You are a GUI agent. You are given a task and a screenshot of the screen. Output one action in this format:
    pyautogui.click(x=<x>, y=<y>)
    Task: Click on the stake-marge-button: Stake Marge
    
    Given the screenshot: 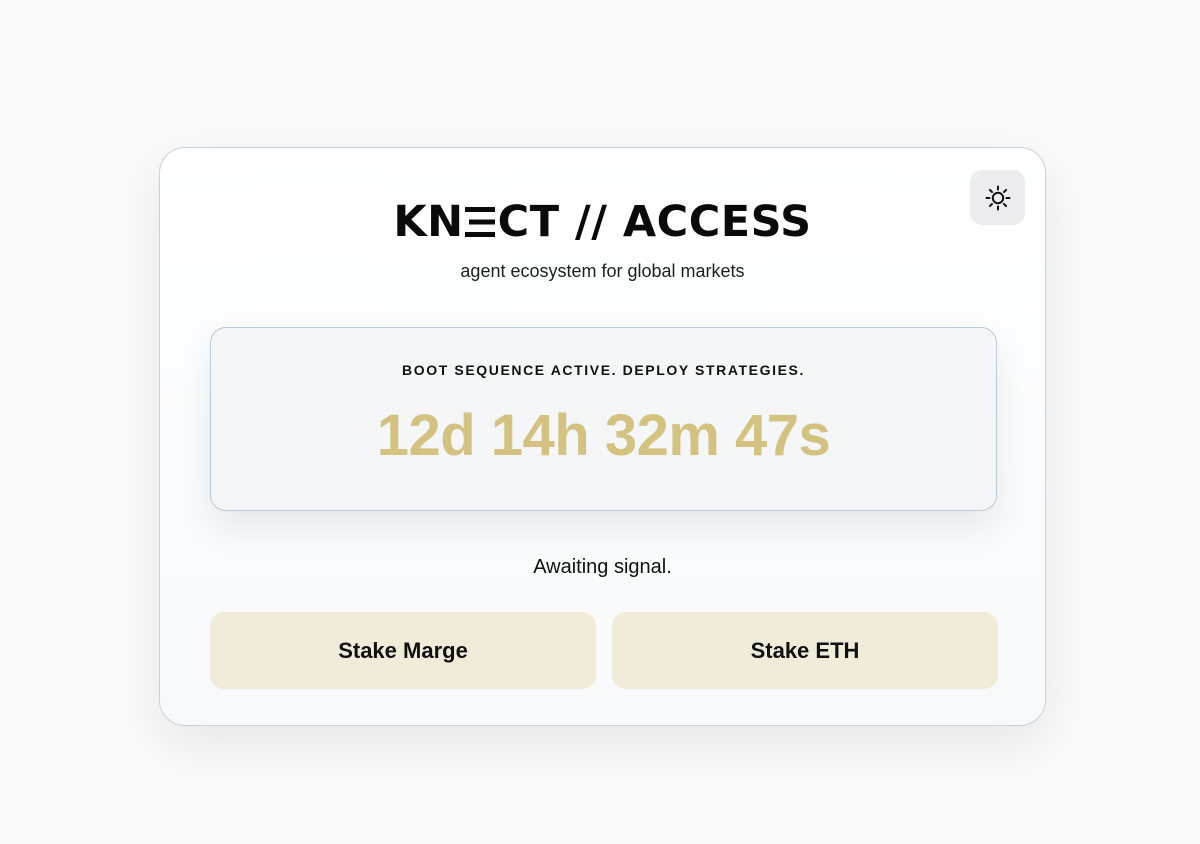 What is the action you would take?
    pyautogui.click(x=403, y=650)
    